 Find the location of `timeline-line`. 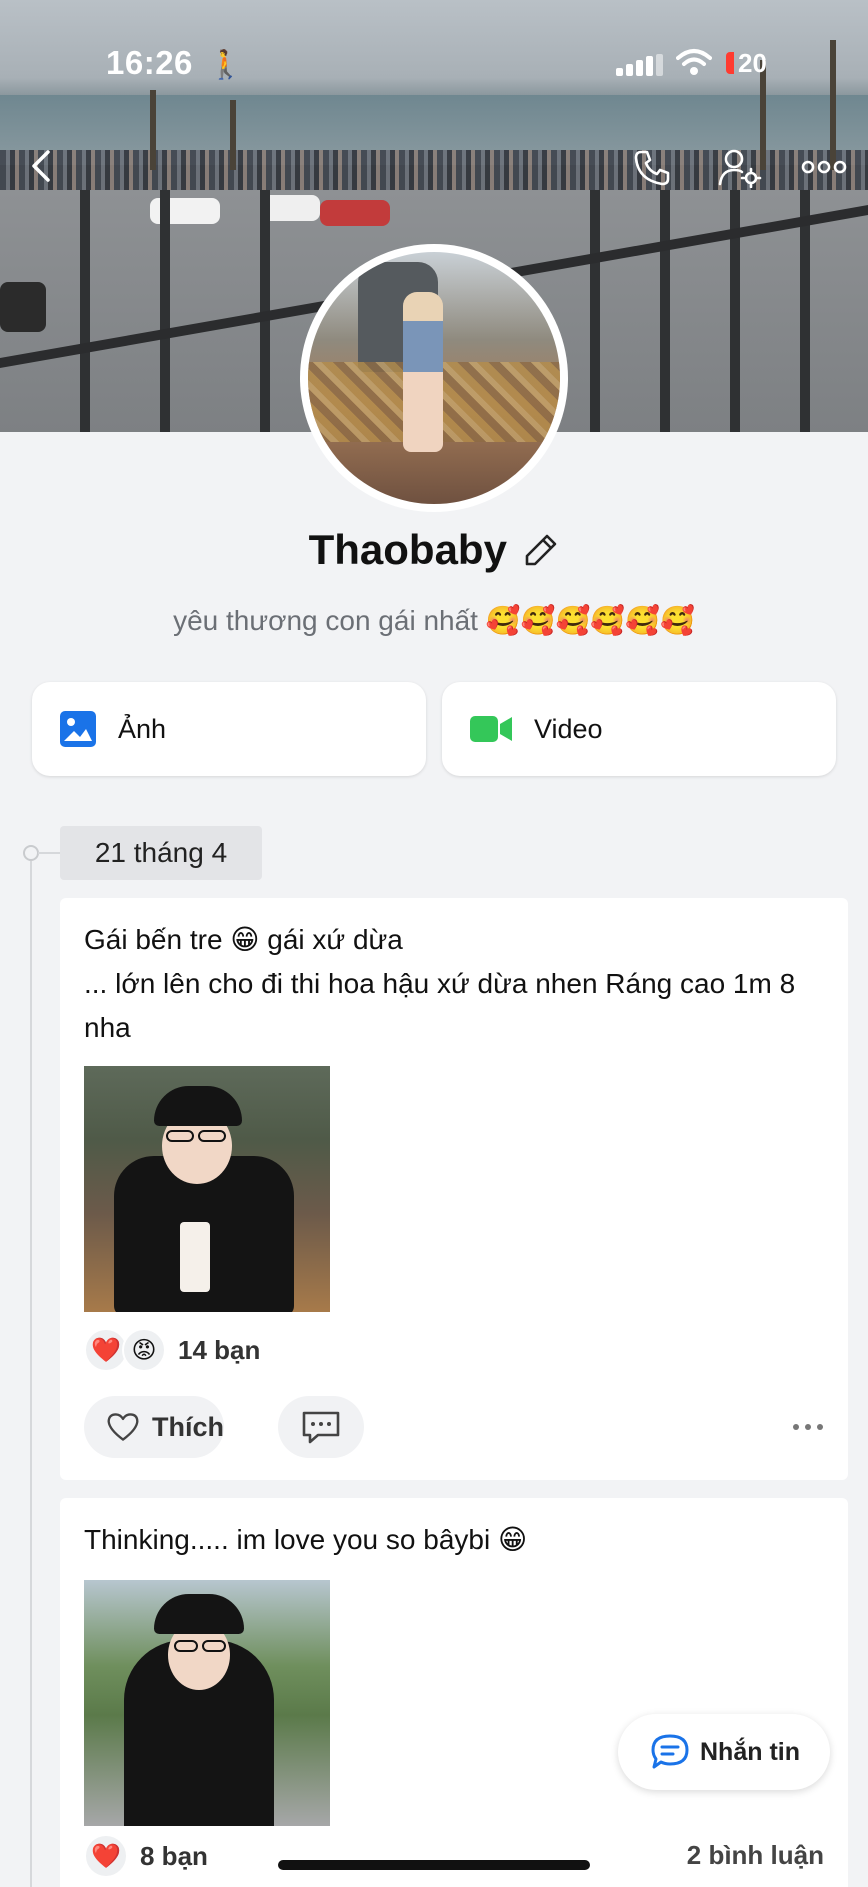

timeline-line is located at coordinates (31, 1369).